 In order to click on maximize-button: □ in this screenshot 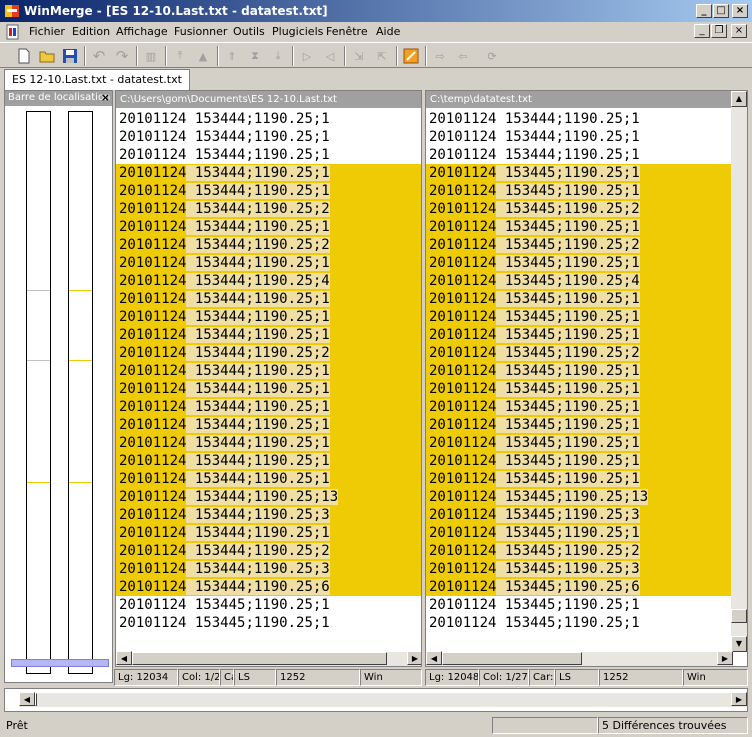, I will do `click(721, 11)`.